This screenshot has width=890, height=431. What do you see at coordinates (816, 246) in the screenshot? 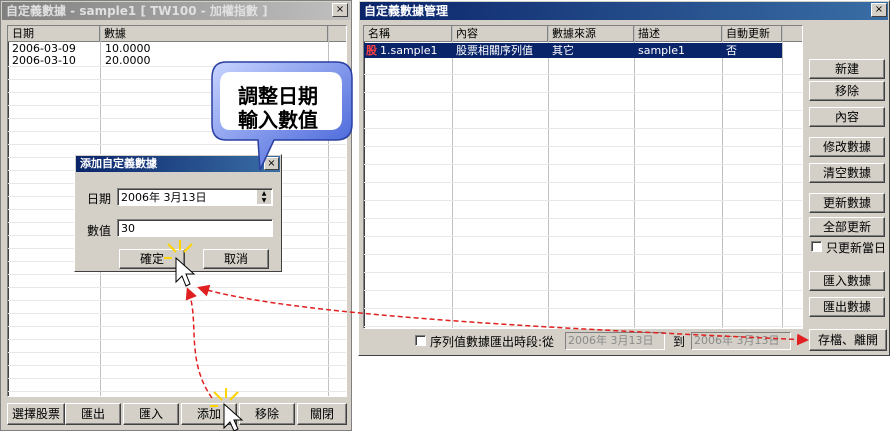
I see `only-today-checkbox` at bounding box center [816, 246].